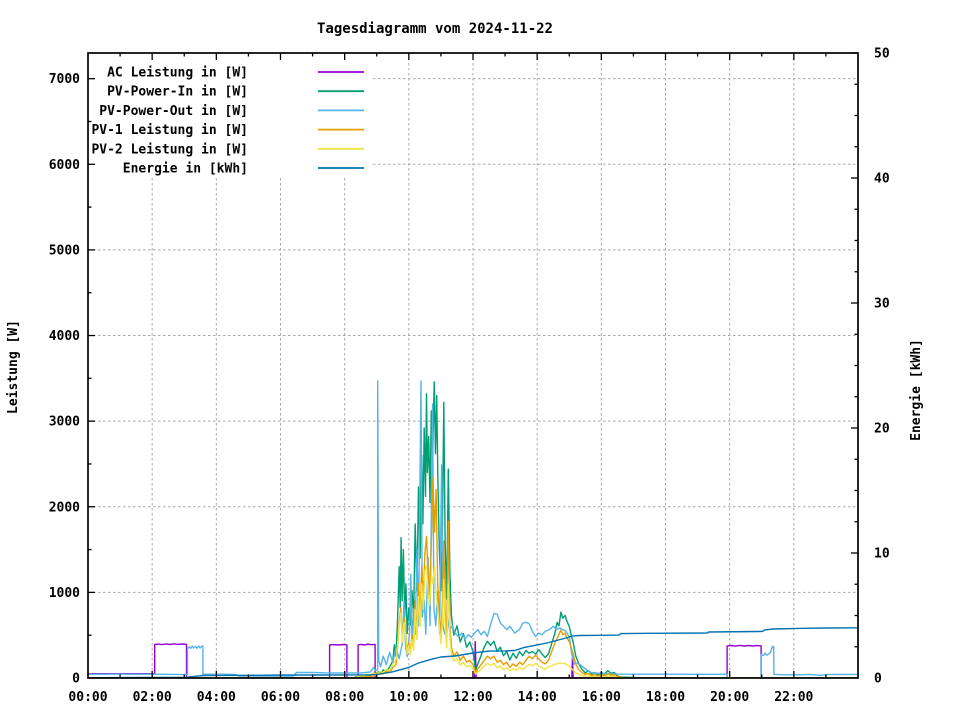  I want to click on x-tick-label: 04:00, so click(216, 697).